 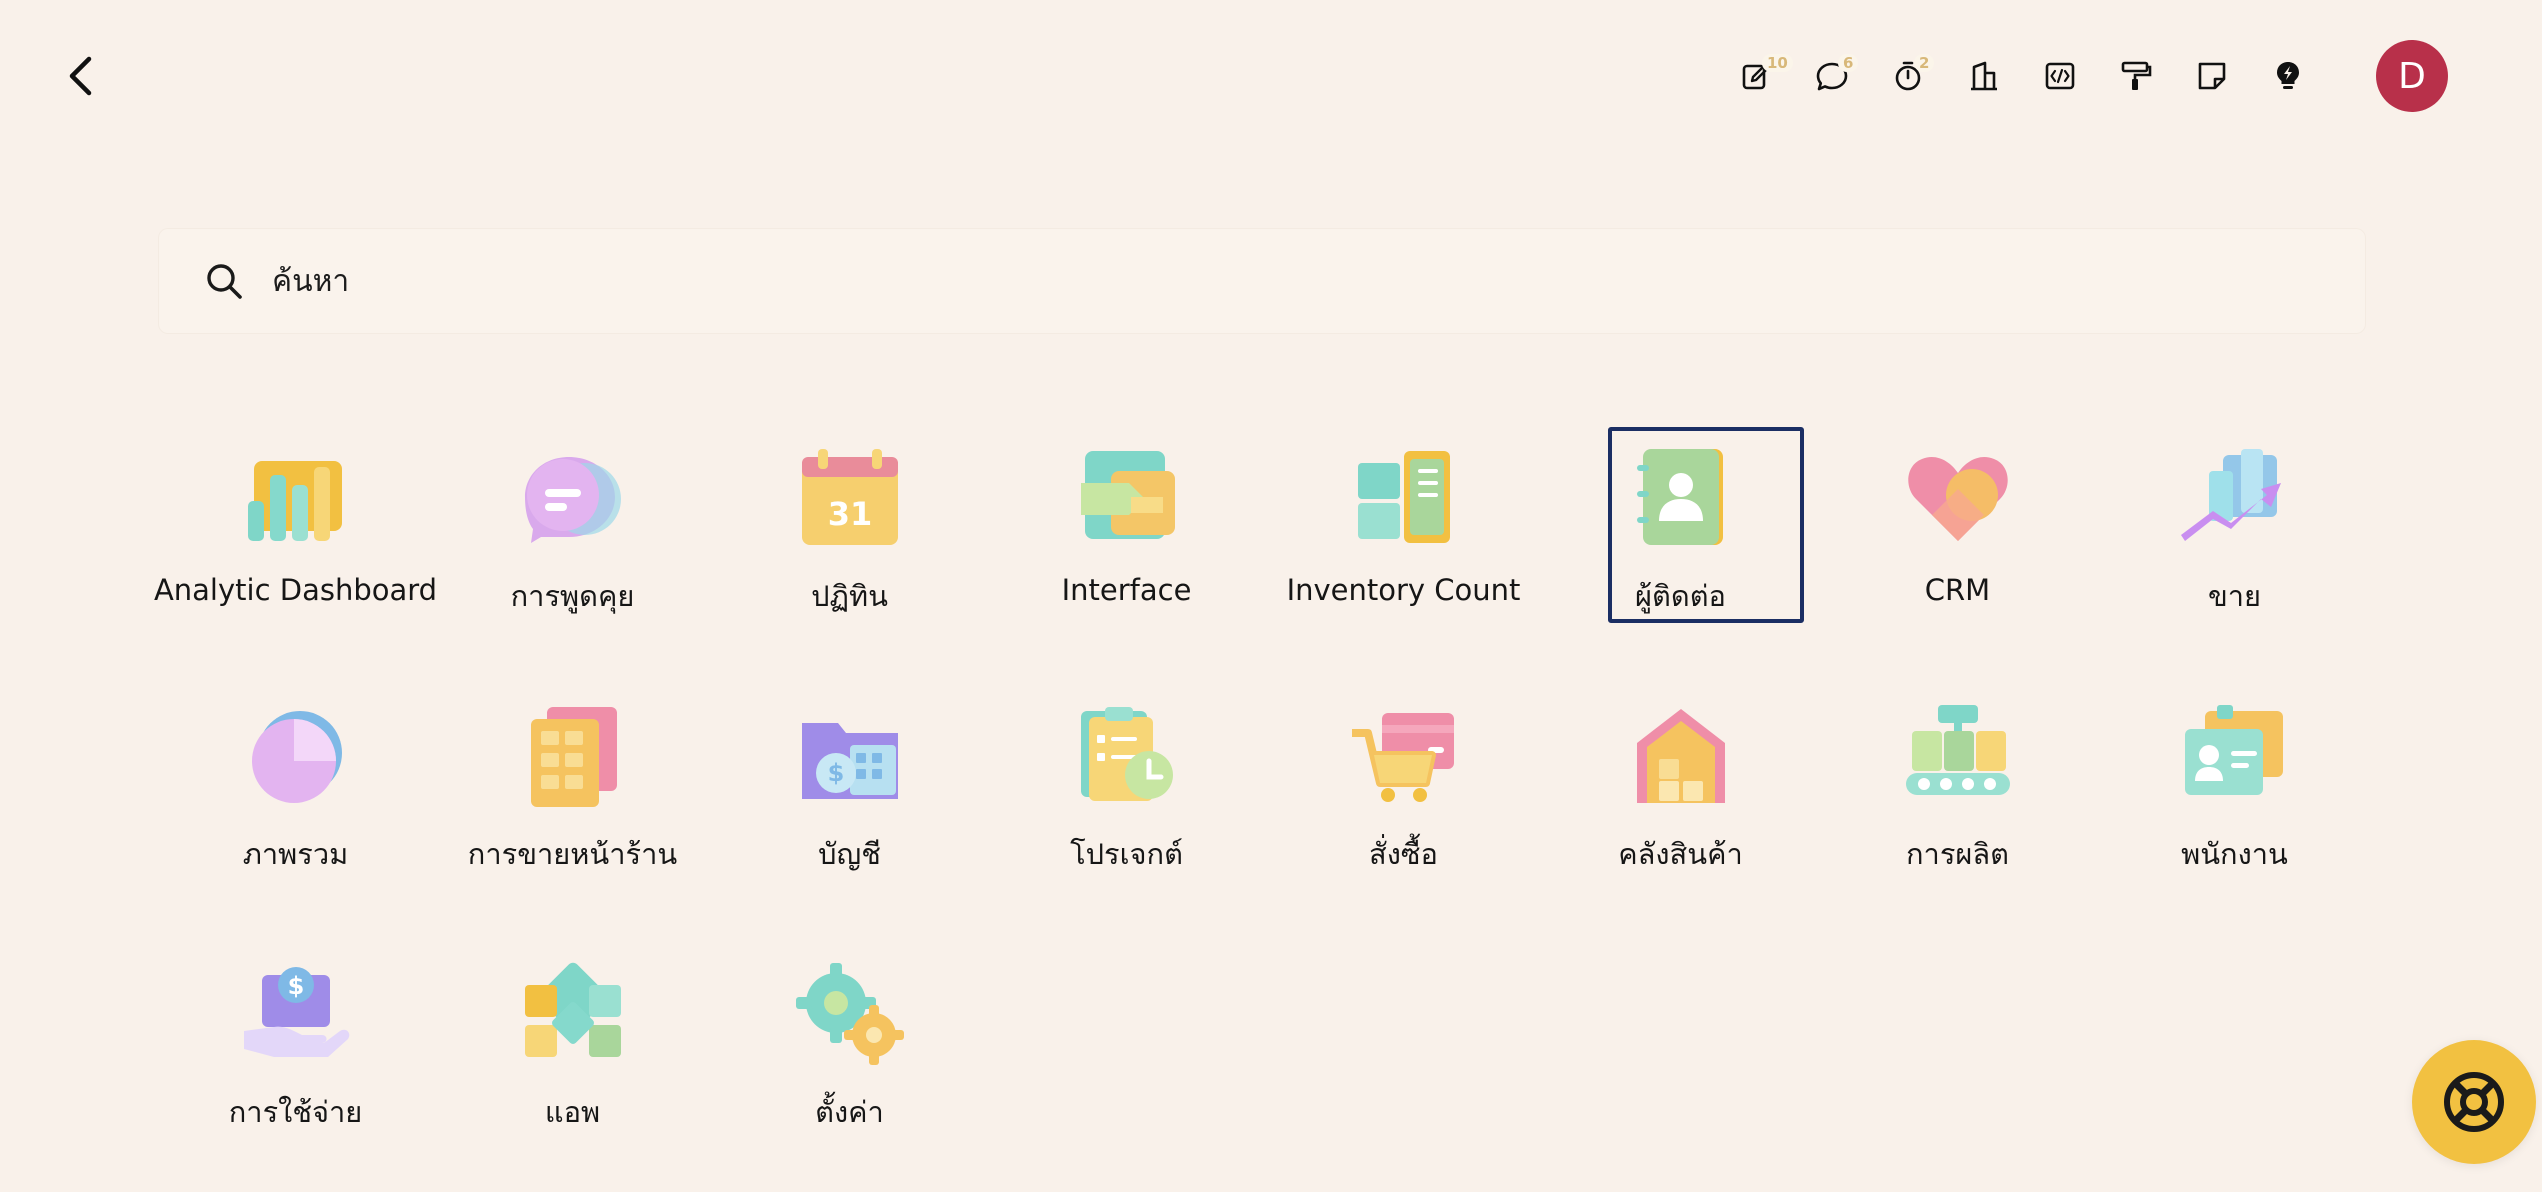 I want to click on app-label: Inventory Count, so click(x=1403, y=590).